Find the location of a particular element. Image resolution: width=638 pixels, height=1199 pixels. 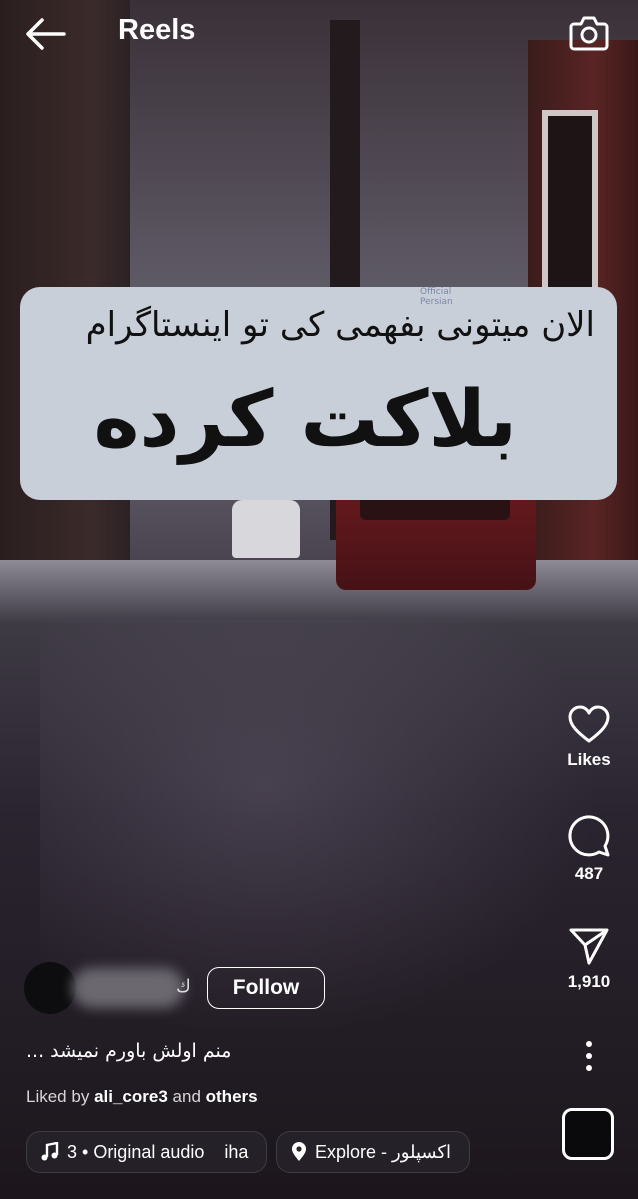

explore-location-pill: Explore - اکسپلور is located at coordinates (373, 1152).